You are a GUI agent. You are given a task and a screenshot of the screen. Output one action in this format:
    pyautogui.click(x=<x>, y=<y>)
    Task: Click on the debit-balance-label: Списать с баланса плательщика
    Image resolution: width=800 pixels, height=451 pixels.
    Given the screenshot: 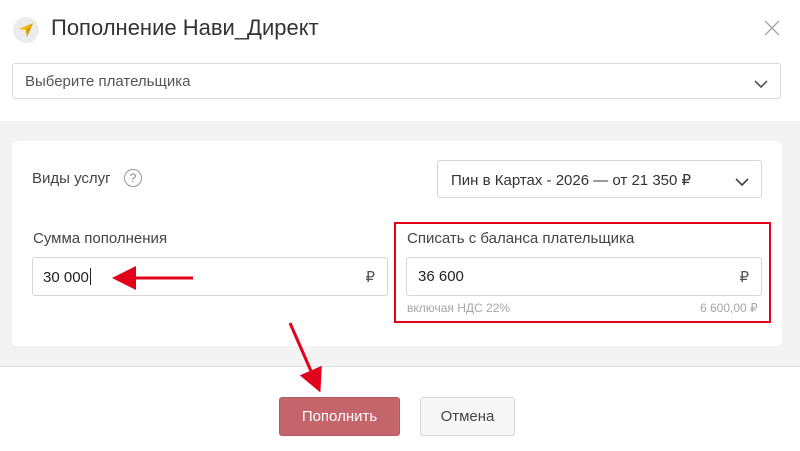 What is the action you would take?
    pyautogui.click(x=521, y=238)
    